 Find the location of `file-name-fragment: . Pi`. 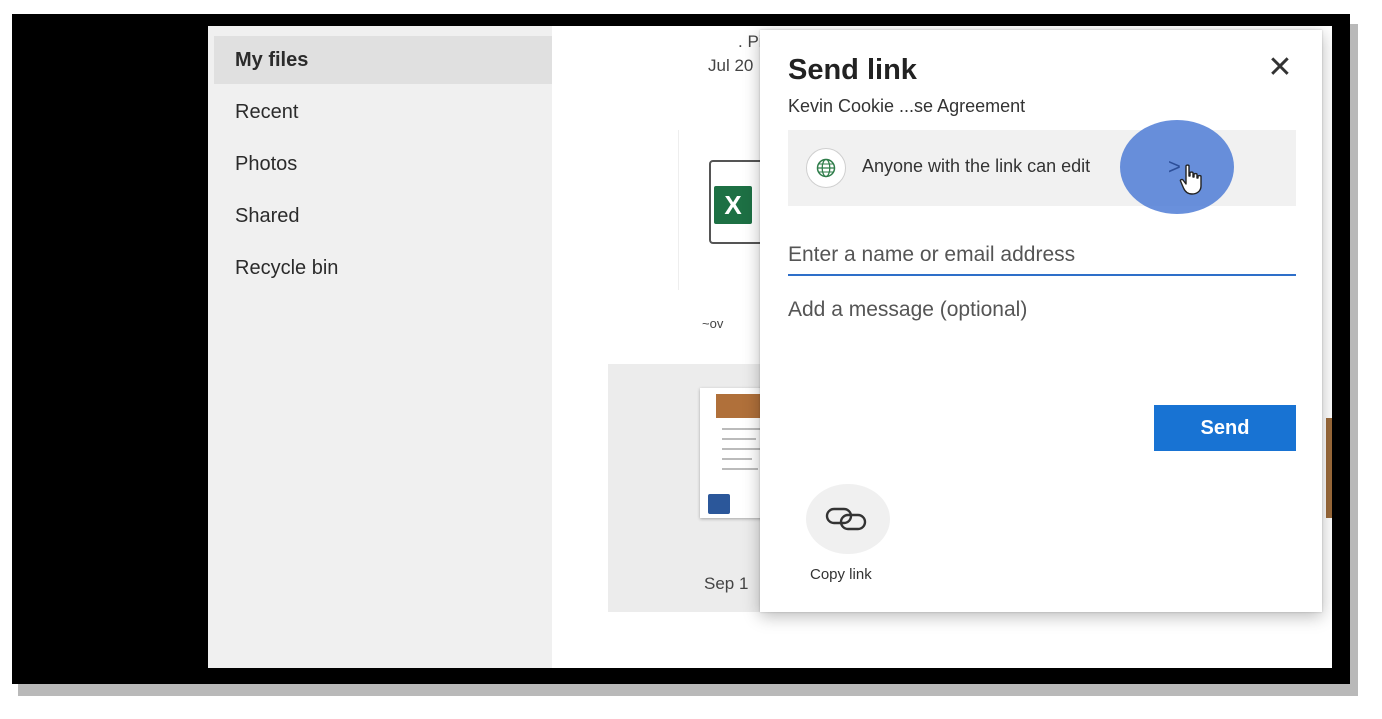

file-name-fragment: . Pi is located at coordinates (750, 41).